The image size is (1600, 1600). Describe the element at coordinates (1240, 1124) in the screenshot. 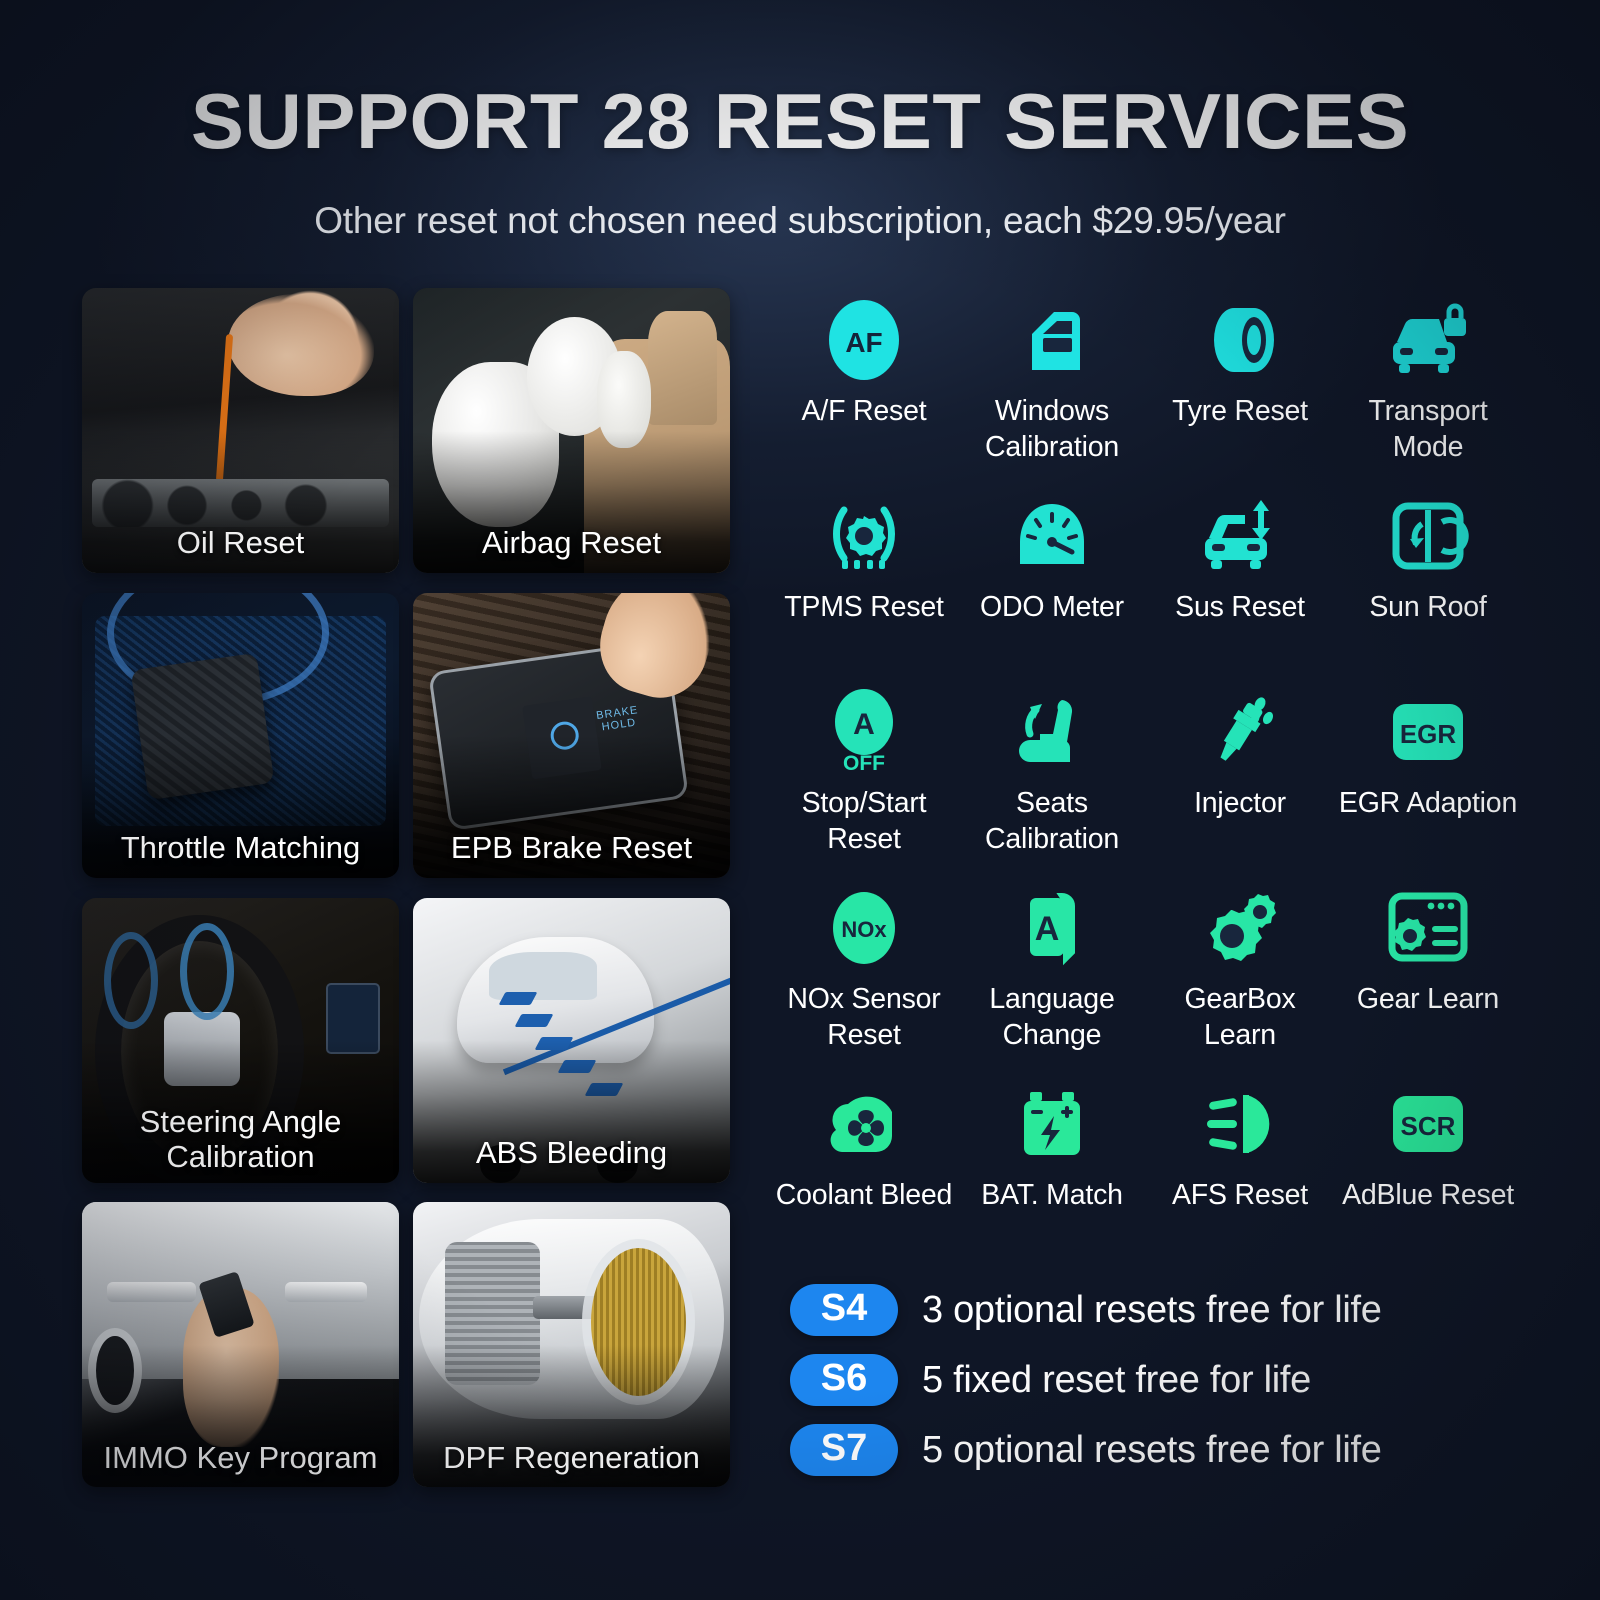

I see `headlight-beam-icon` at that location.